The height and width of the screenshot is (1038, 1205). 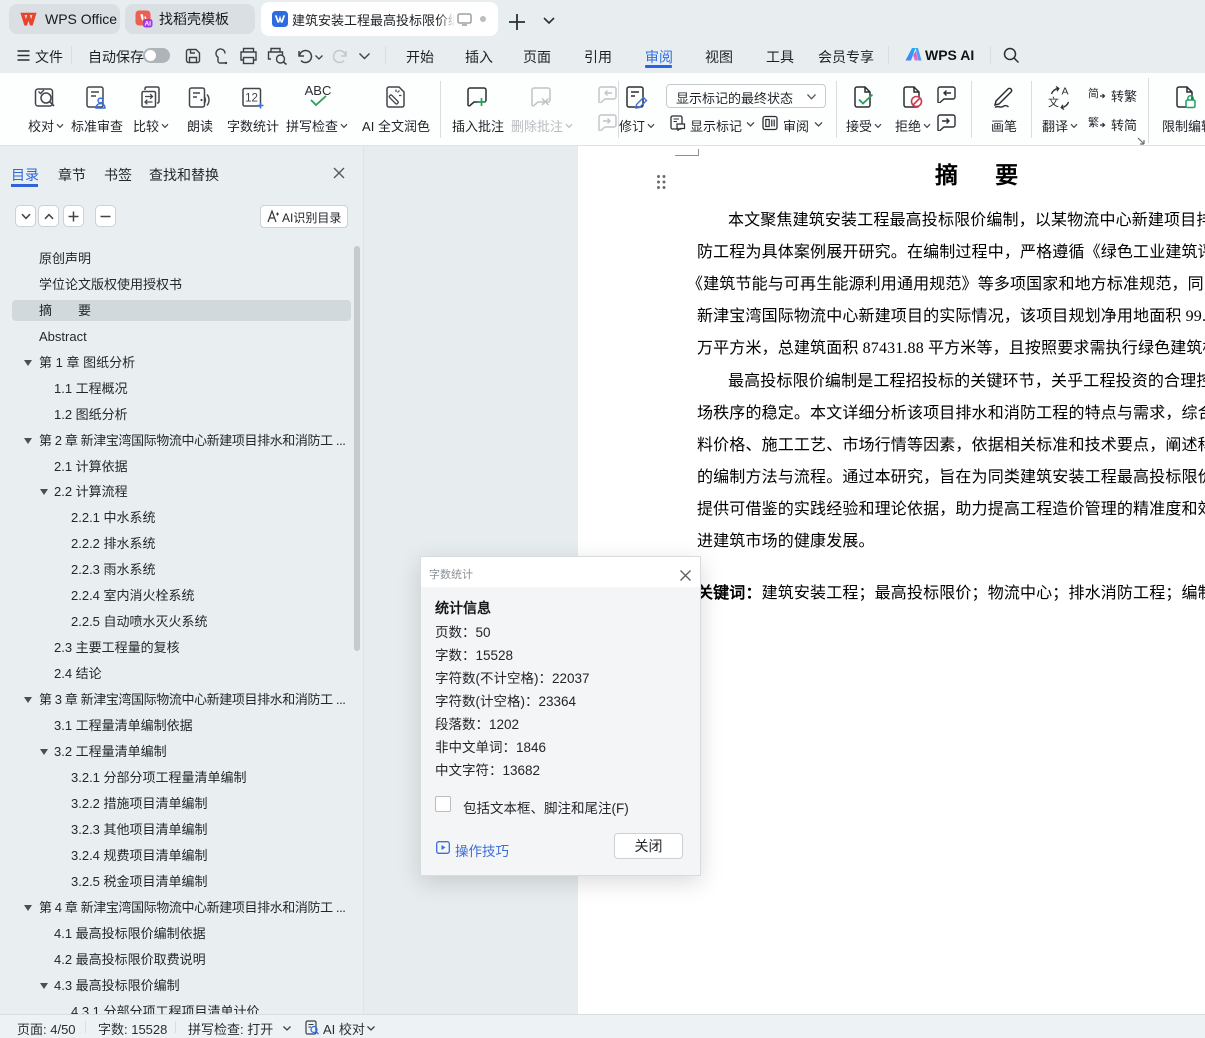 What do you see at coordinates (1093, 93) in the screenshot?
I see `svg-text: 简` at bounding box center [1093, 93].